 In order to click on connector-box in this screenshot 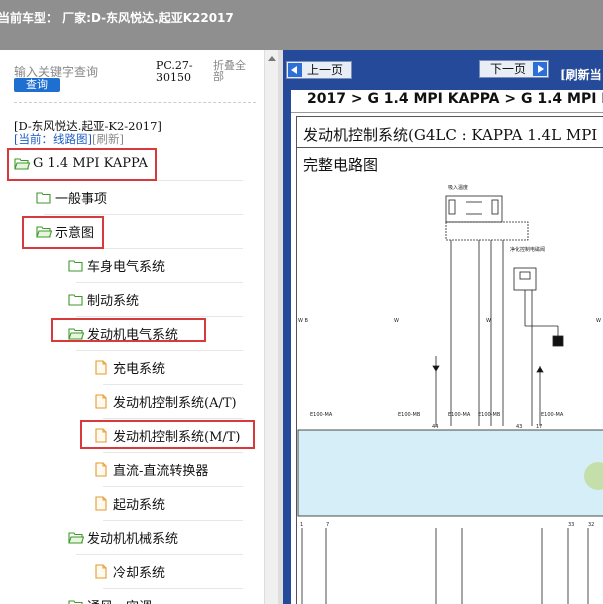, I will do `click(487, 231)`.